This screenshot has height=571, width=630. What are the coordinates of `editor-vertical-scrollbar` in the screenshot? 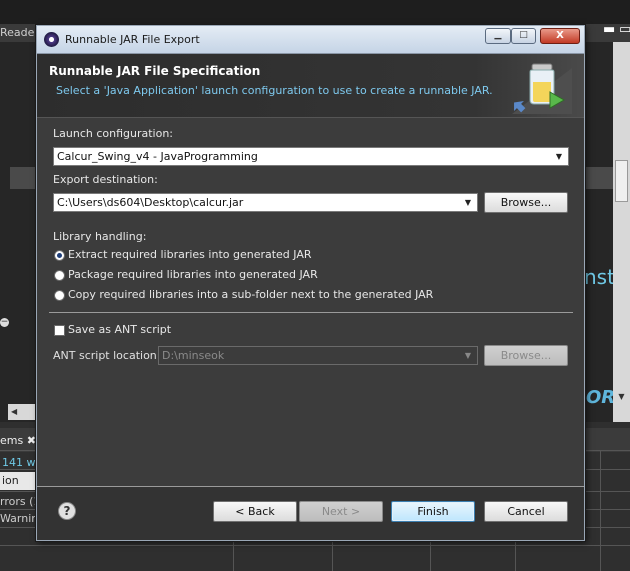 It's located at (621, 232).